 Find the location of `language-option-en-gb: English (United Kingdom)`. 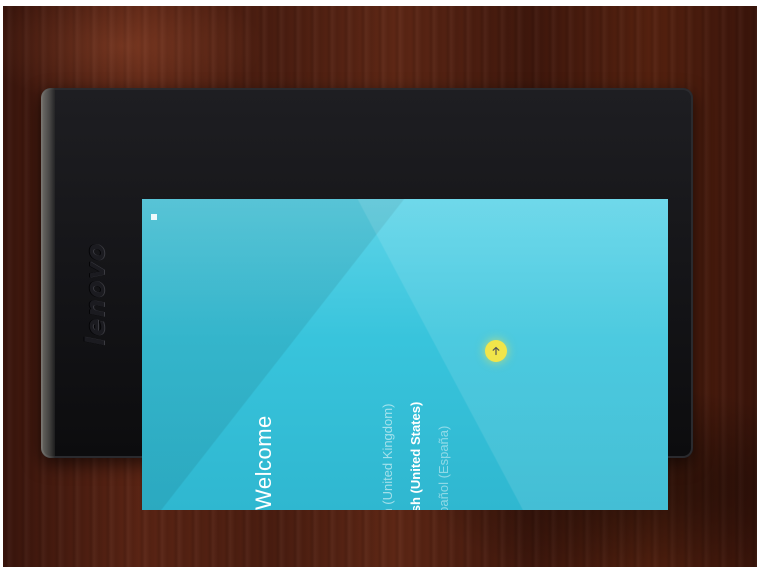

language-option-en-gb: English (United Kingdom) is located at coordinates (387, 457).